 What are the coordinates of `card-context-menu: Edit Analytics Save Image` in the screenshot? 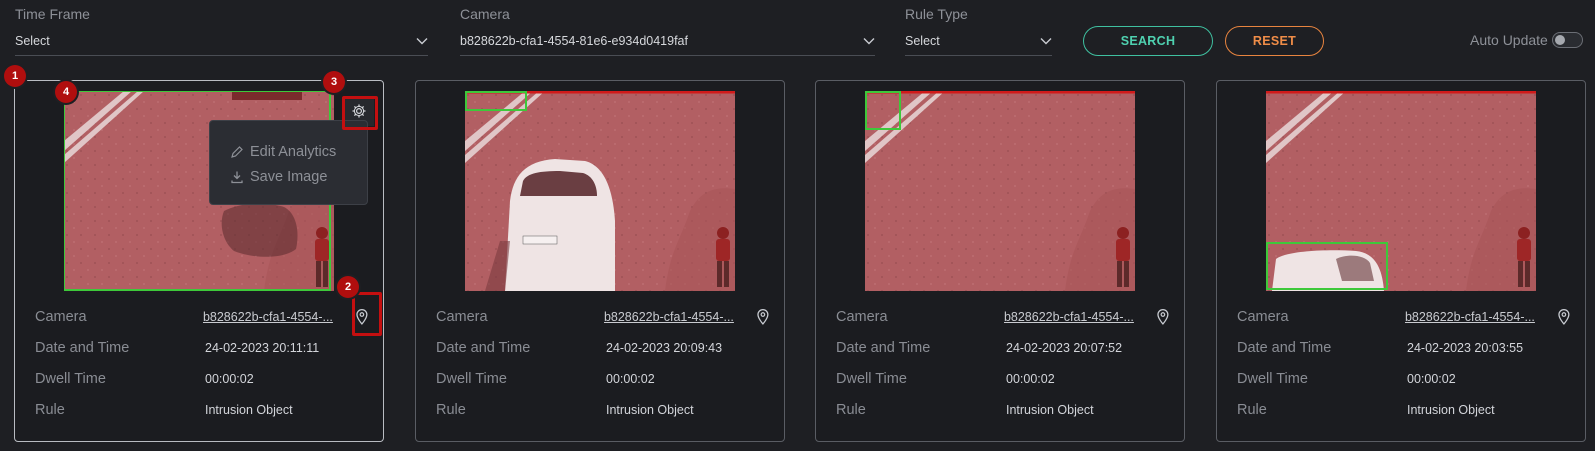 It's located at (288, 162).